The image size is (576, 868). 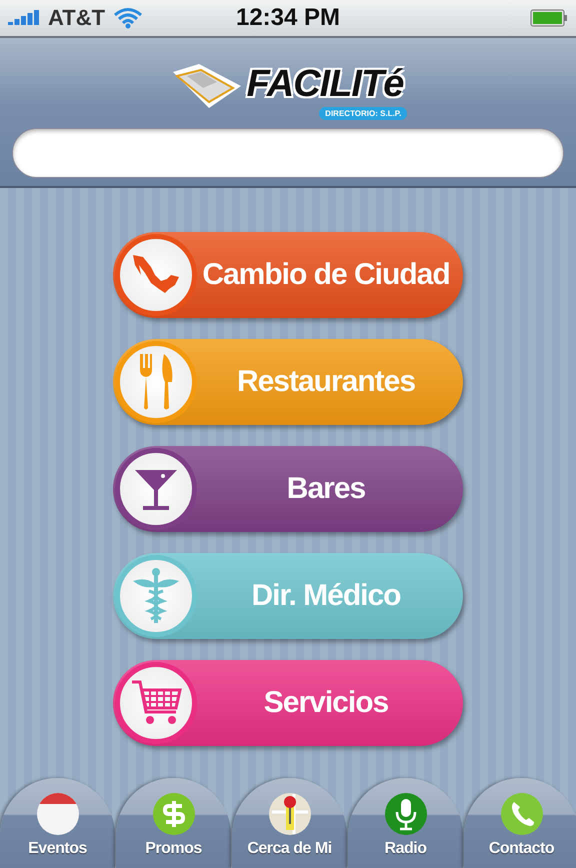 What do you see at coordinates (288, 596) in the screenshot?
I see `category-button: Dir. Médico` at bounding box center [288, 596].